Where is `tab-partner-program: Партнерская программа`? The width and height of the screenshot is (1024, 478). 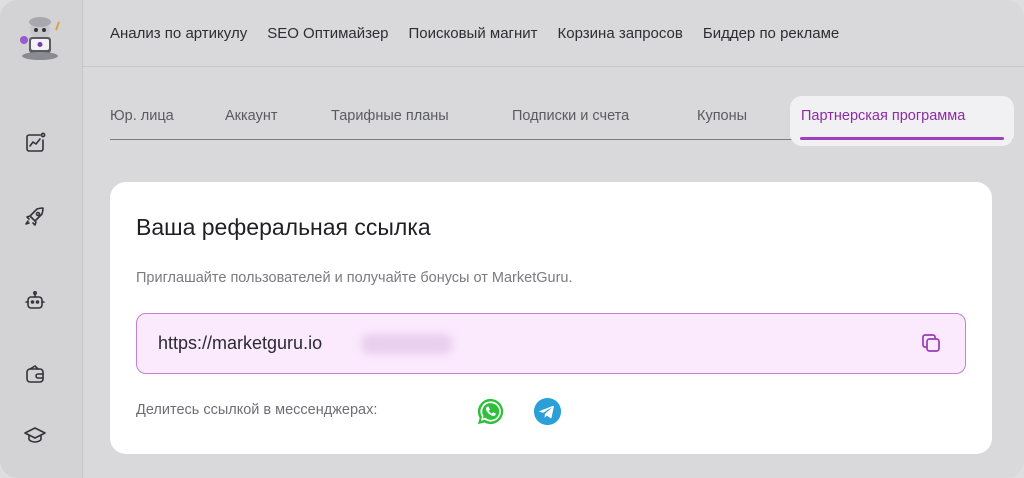 tab-partner-program: Партнерская программа is located at coordinates (883, 116).